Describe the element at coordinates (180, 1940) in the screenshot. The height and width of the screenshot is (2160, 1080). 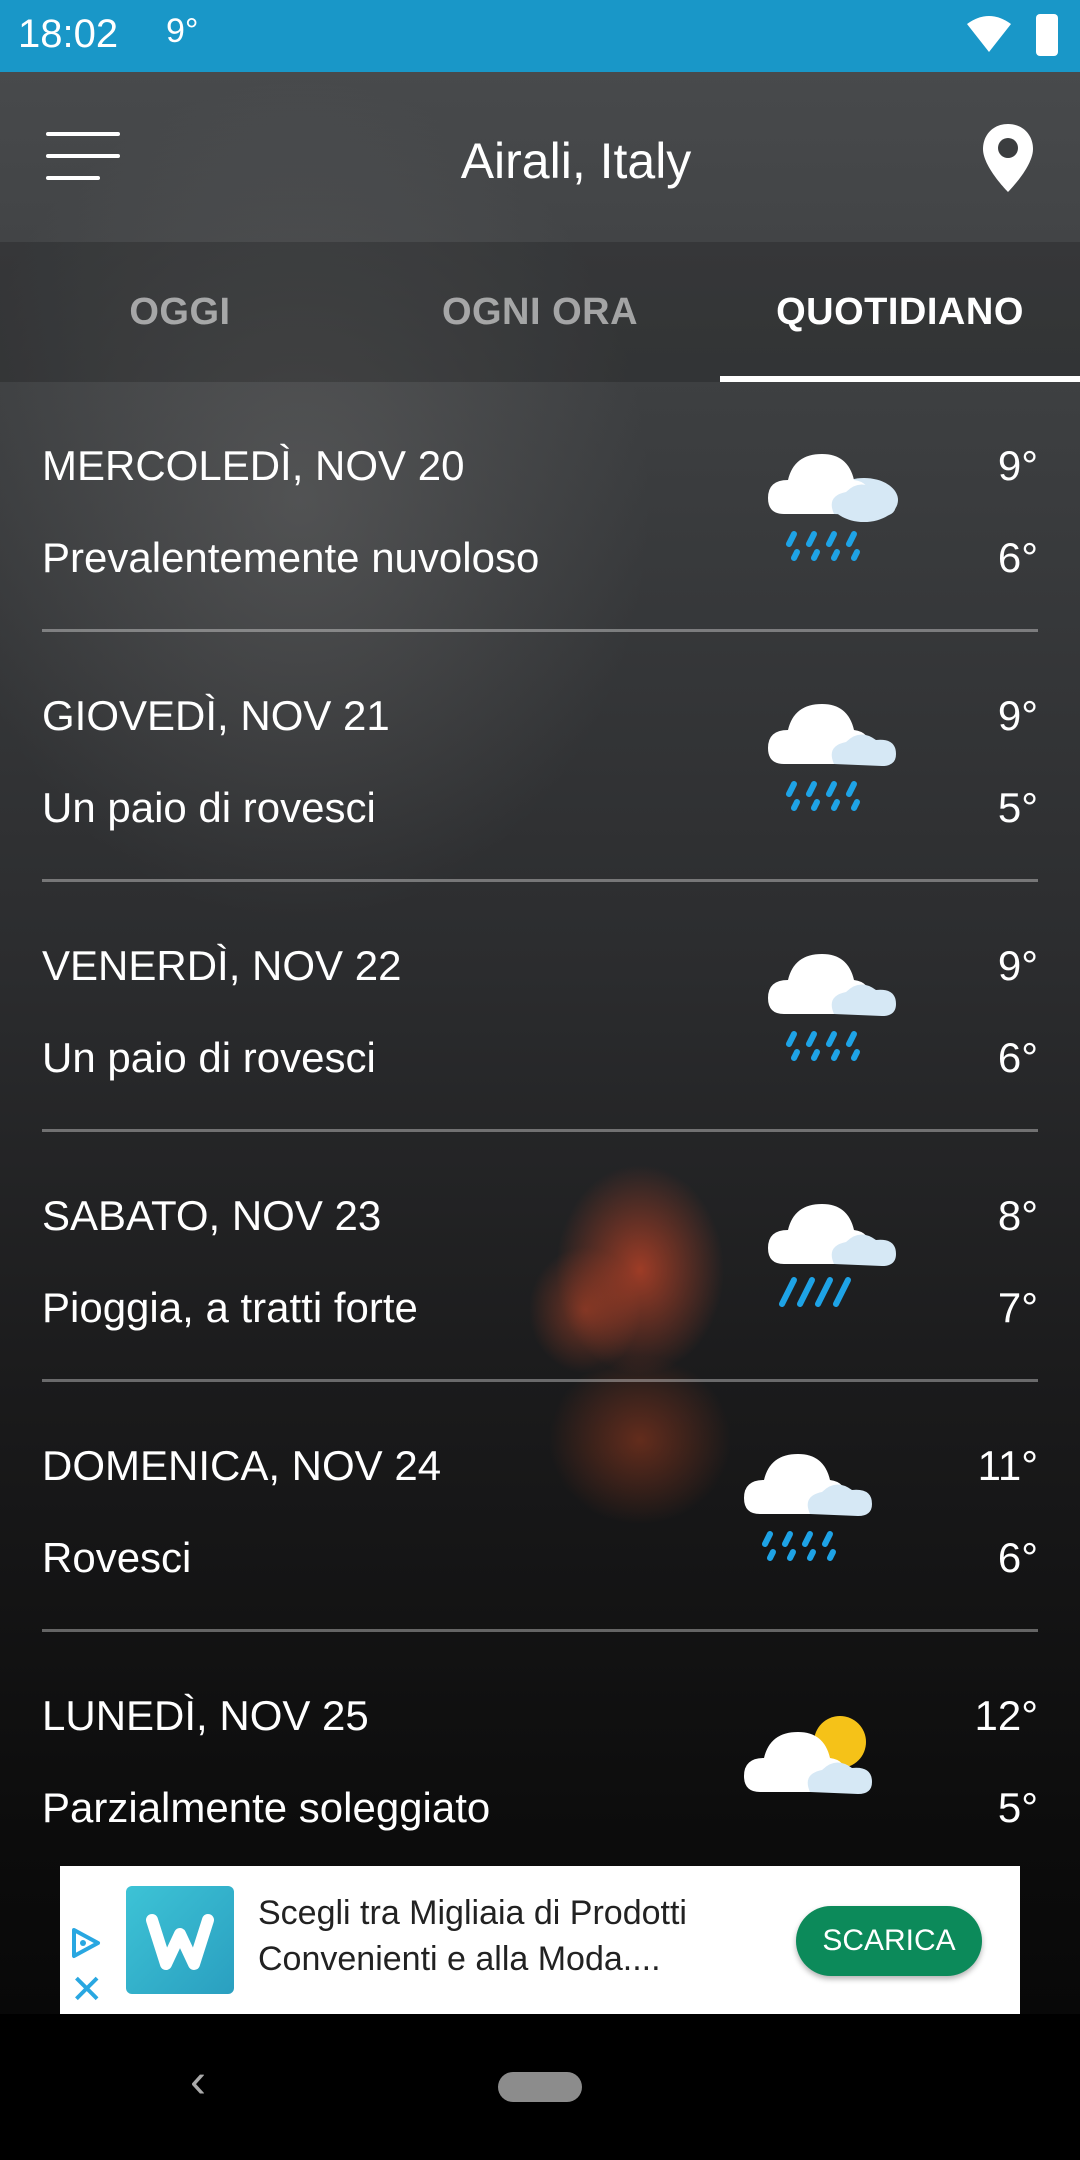
I see `ad-app-logo` at that location.